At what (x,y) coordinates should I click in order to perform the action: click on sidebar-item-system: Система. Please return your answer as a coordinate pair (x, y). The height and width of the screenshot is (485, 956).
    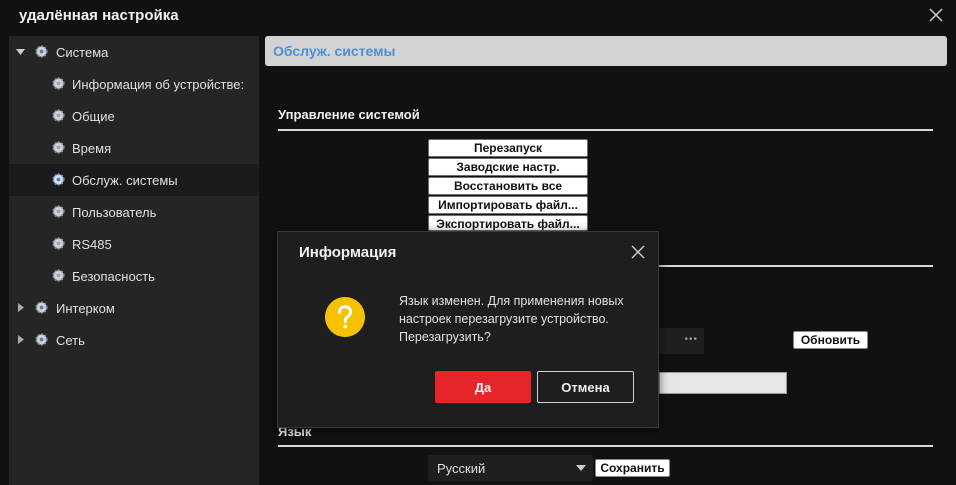
    Looking at the image, I should click on (134, 52).